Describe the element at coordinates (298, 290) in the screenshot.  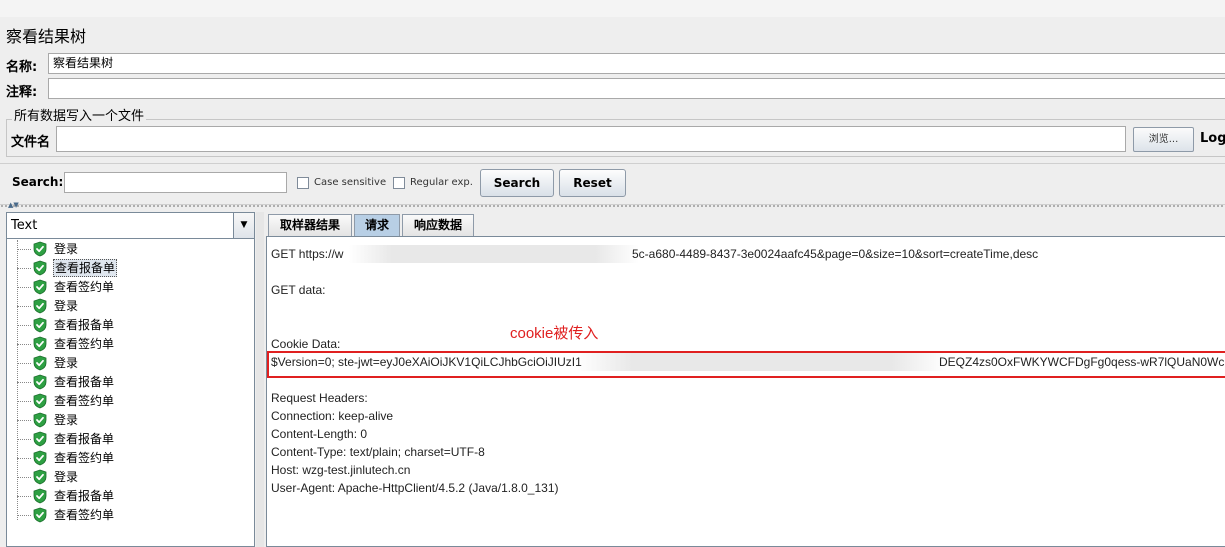
I see `get-data-label: GET data:` at that location.